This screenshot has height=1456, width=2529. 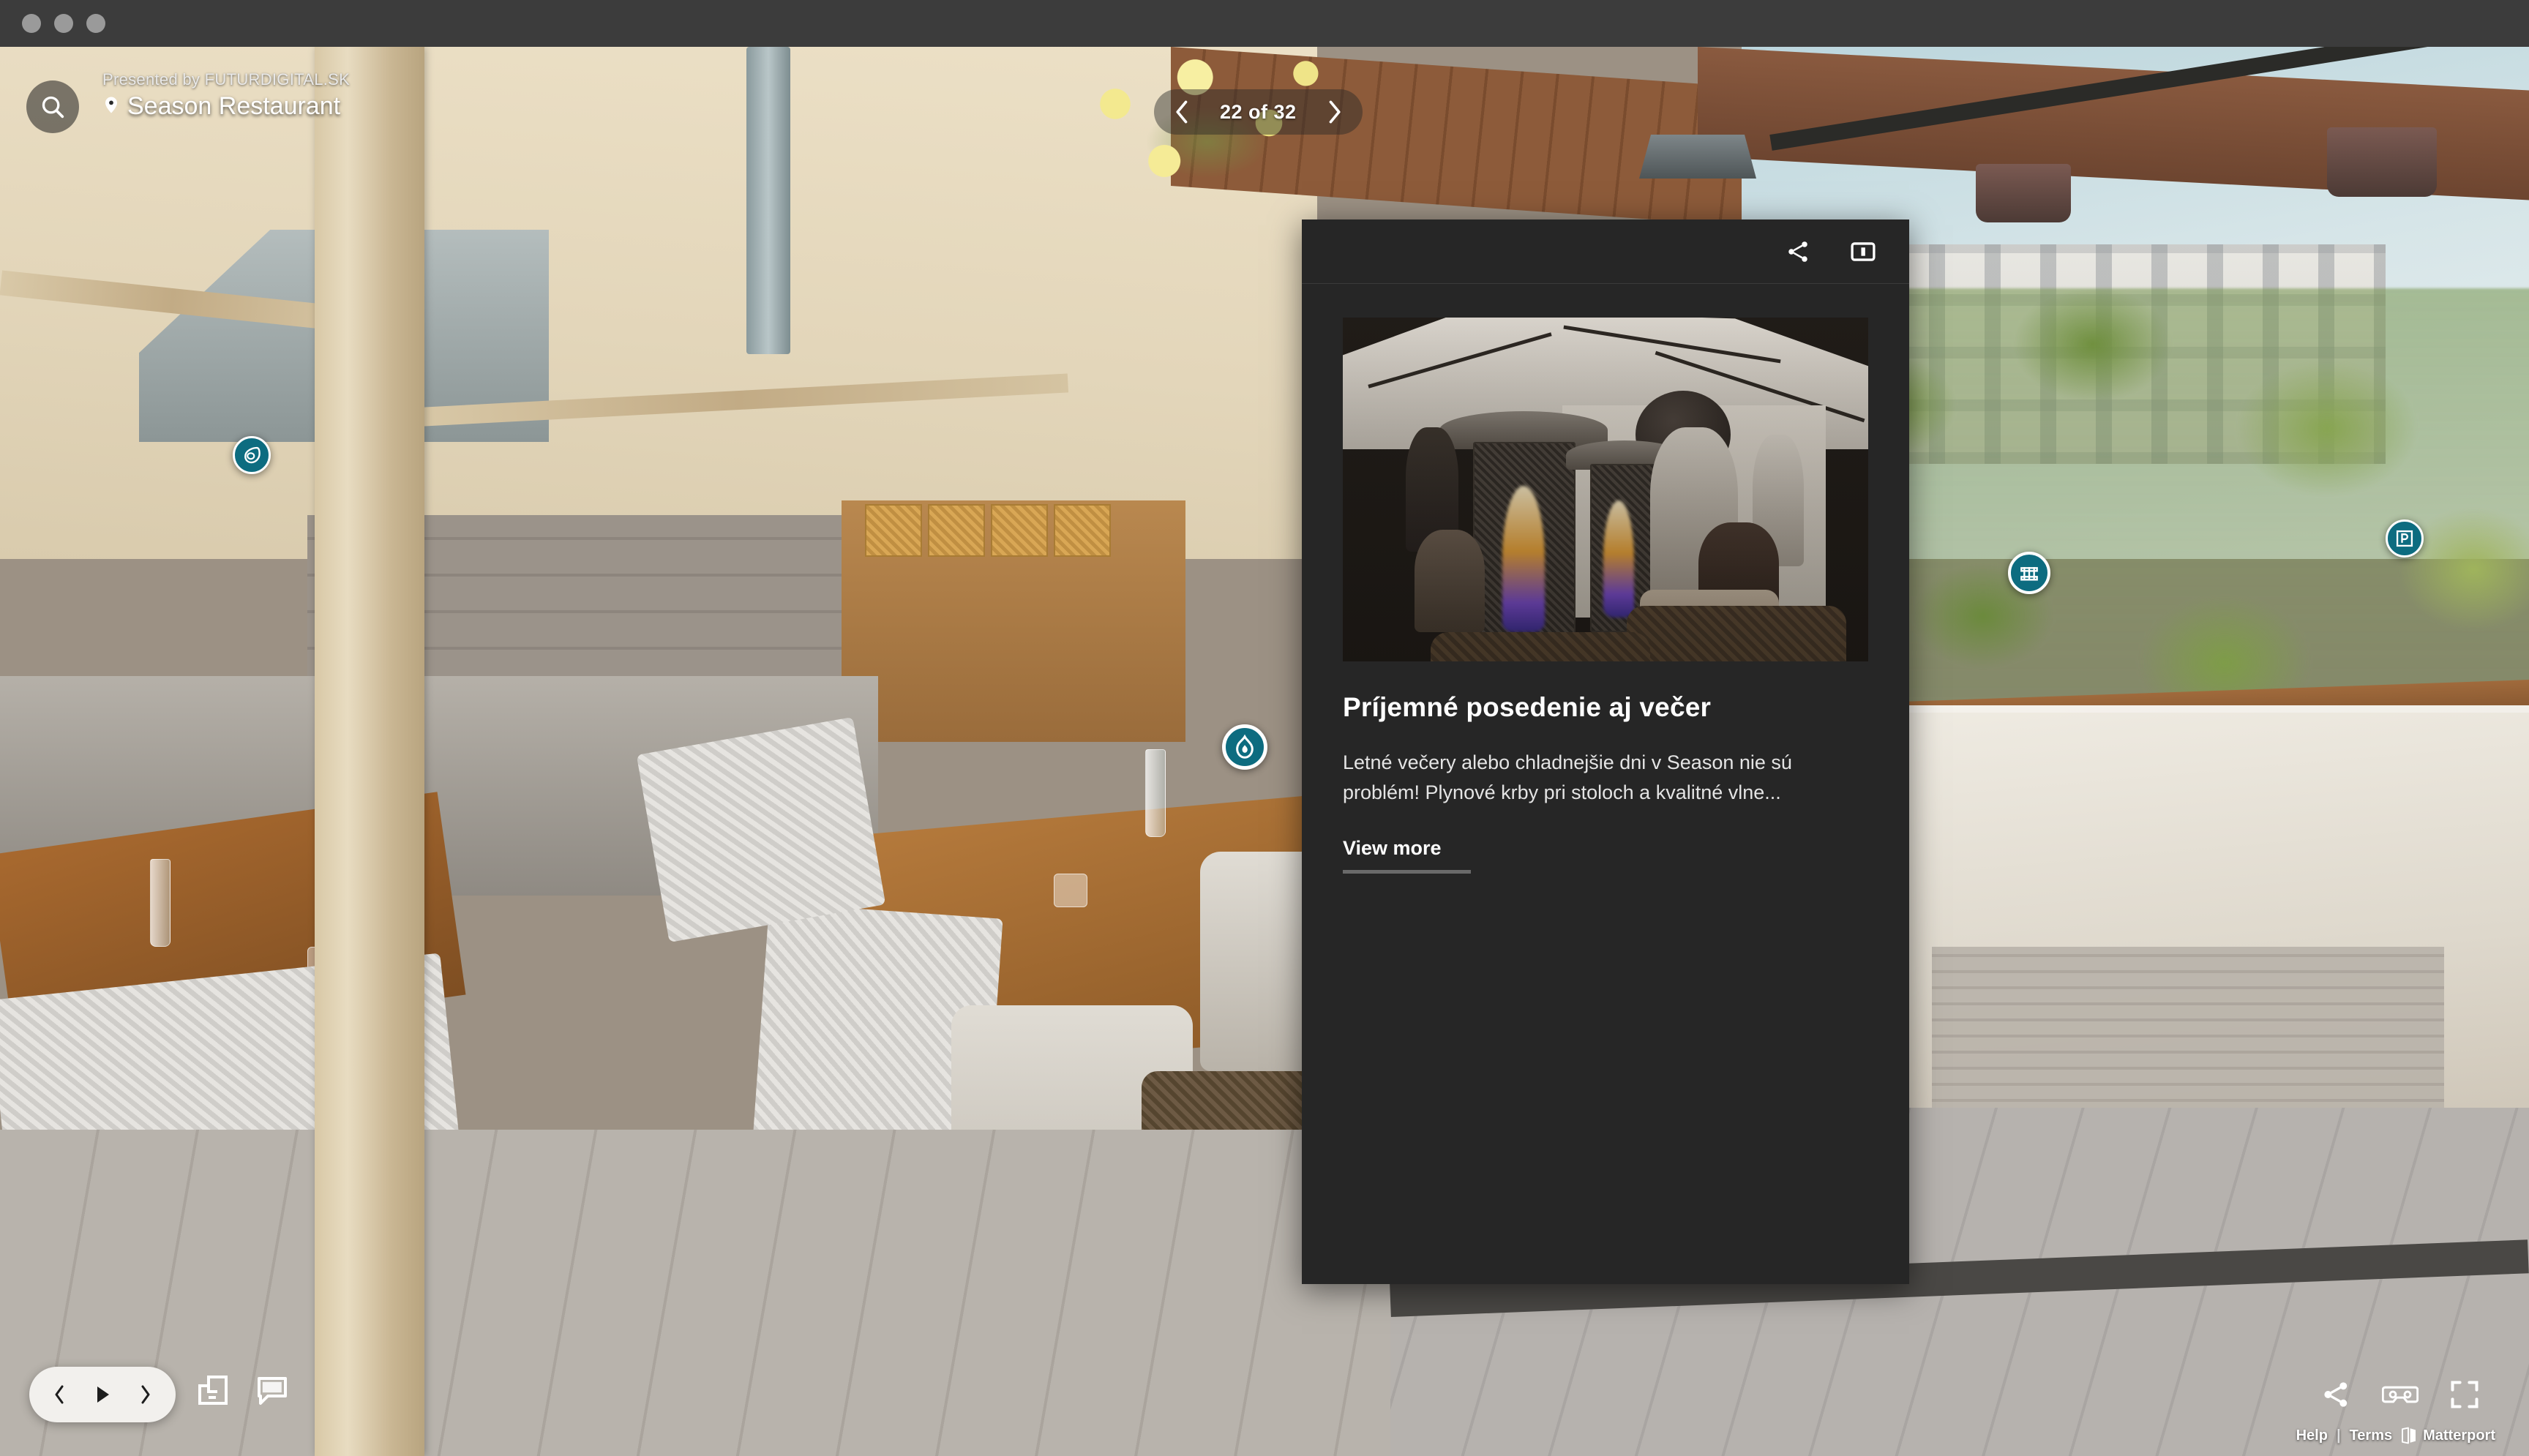 I want to click on grill-hotspot, so click(x=2029, y=573).